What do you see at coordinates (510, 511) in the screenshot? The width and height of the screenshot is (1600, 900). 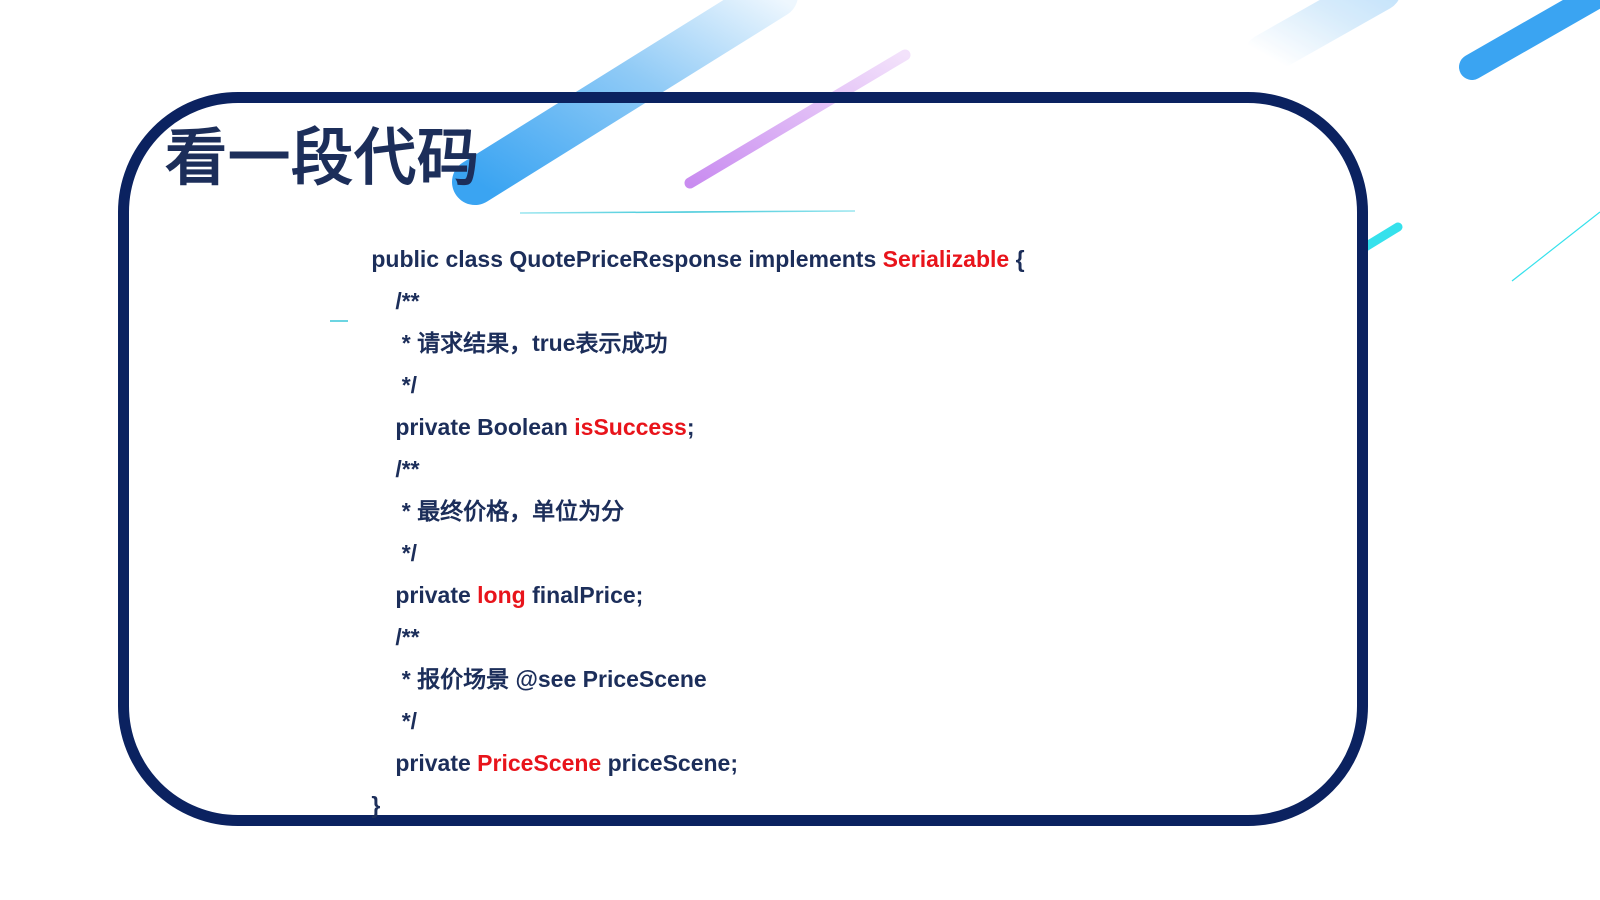 I see `comment-body-final-price: * 最终价格，单位为分` at bounding box center [510, 511].